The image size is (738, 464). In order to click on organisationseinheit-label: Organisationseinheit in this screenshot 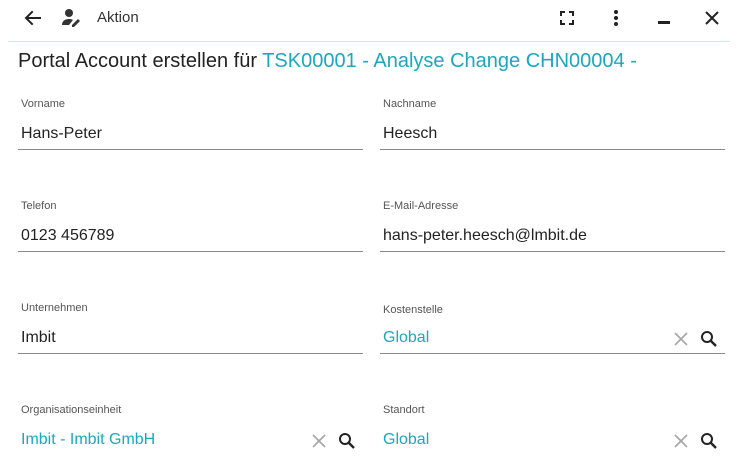, I will do `click(71, 410)`.